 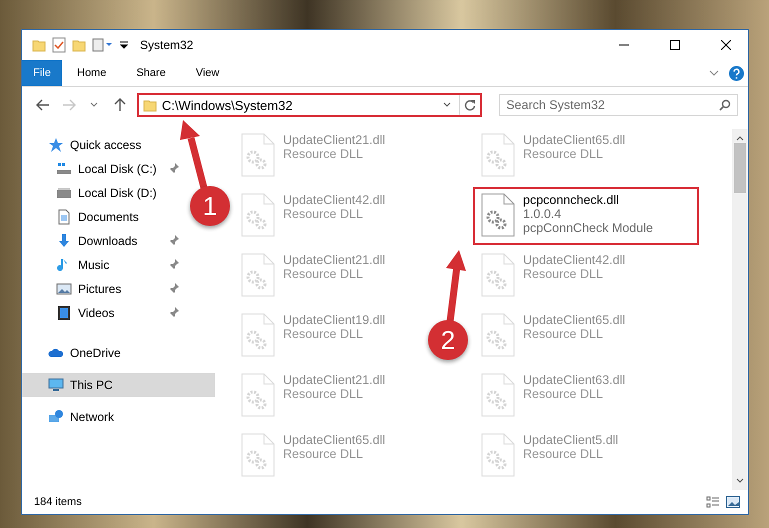 What do you see at coordinates (470, 105) in the screenshot?
I see `refresh-icon` at bounding box center [470, 105].